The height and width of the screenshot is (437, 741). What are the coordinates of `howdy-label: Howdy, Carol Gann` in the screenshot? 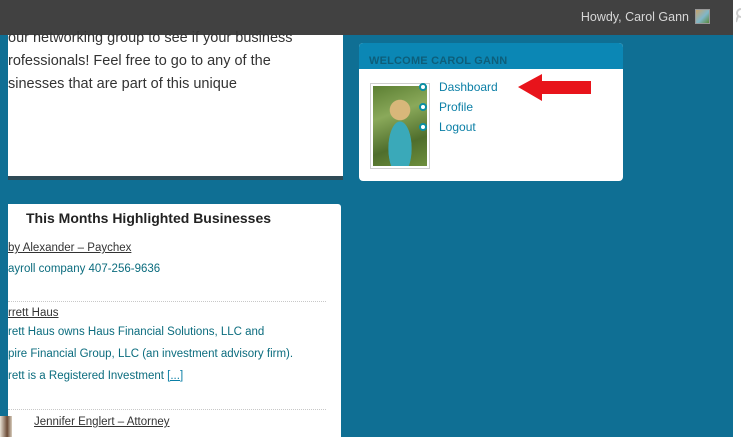 It's located at (635, 17).